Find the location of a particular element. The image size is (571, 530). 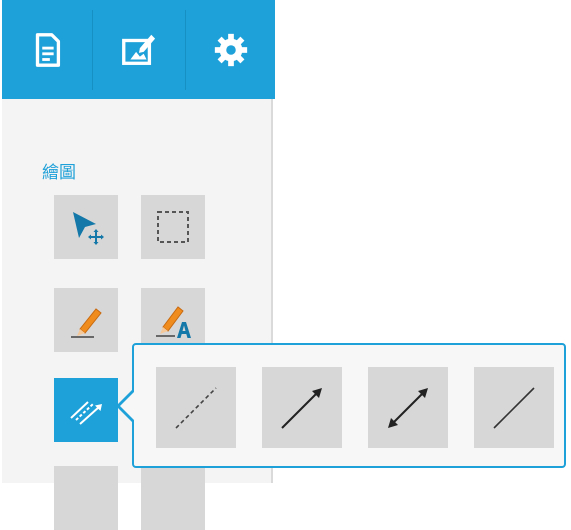

line-tools-button is located at coordinates (86, 410).